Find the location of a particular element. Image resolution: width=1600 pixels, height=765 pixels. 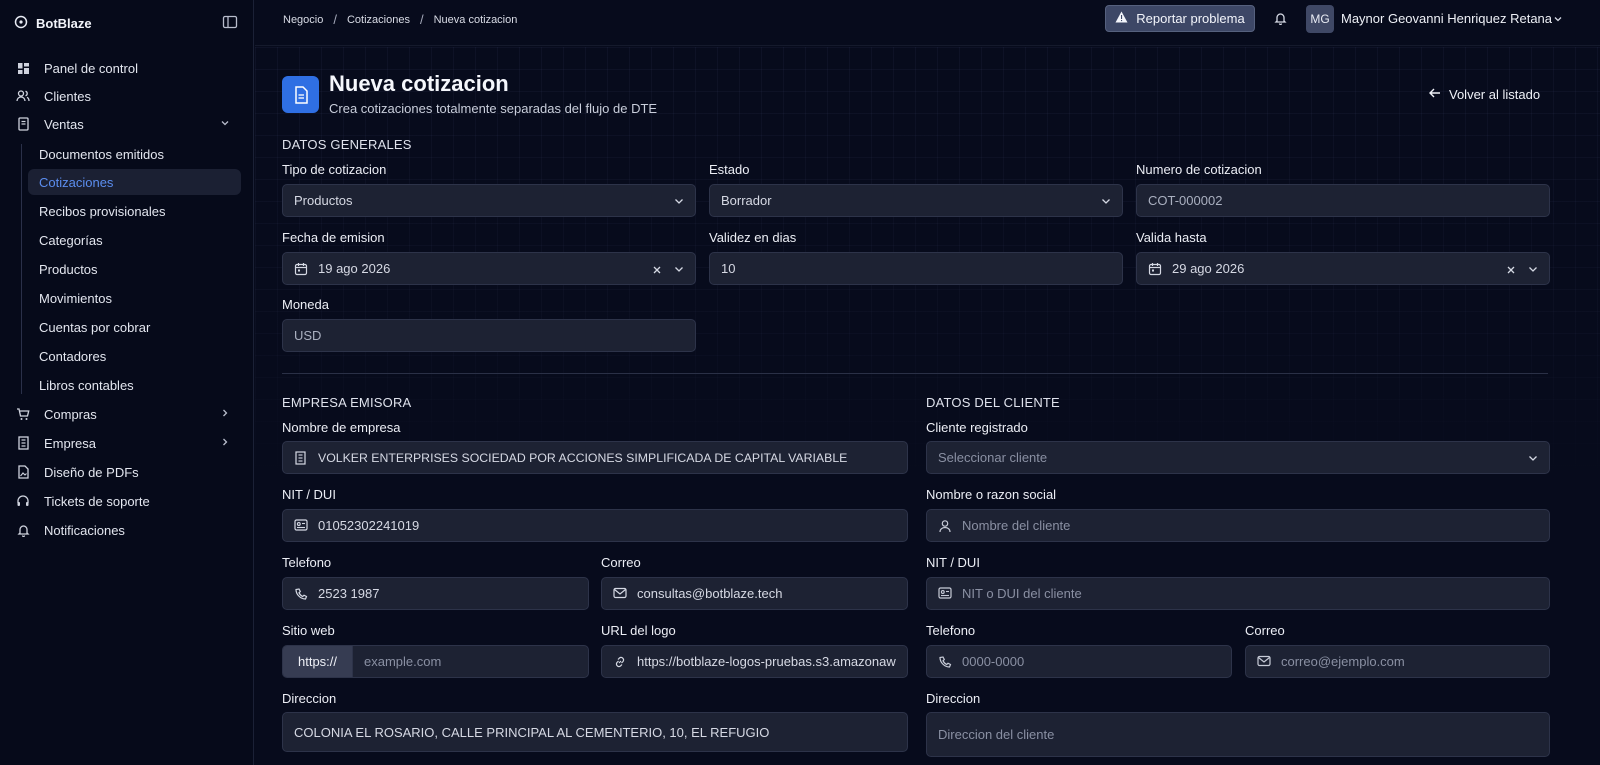

user-icon is located at coordinates (945, 526).